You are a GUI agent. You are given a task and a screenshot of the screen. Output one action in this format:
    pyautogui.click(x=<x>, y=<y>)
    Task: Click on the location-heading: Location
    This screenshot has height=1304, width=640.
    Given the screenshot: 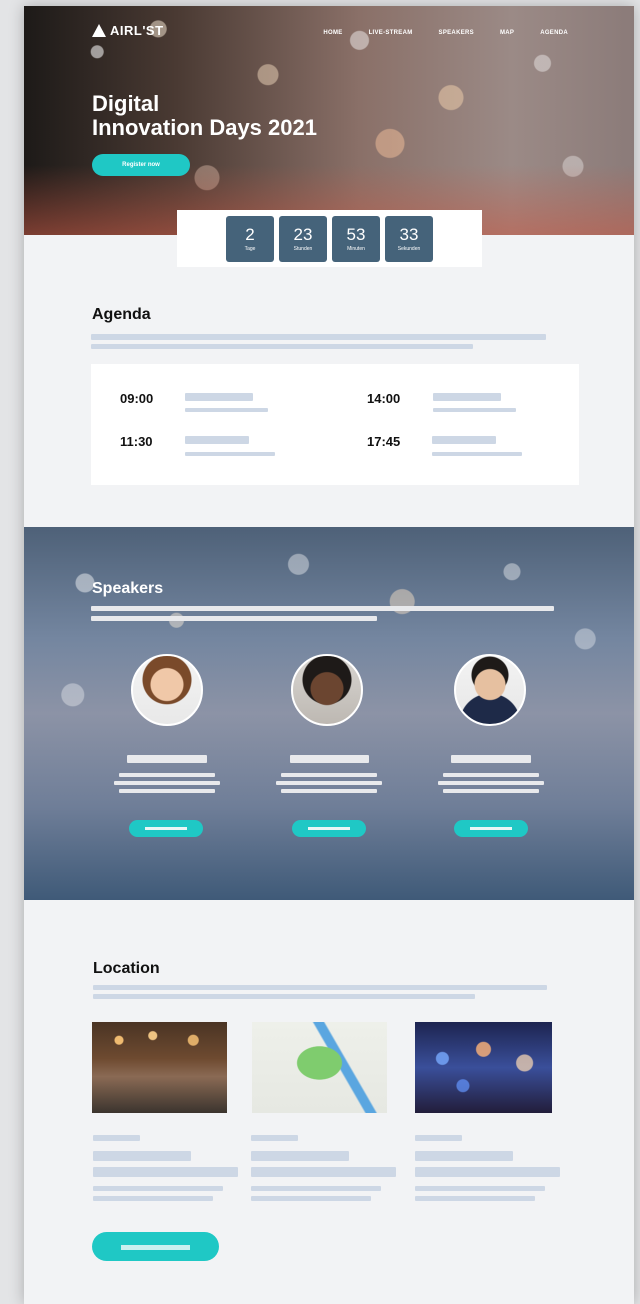 What is the action you would take?
    pyautogui.click(x=126, y=968)
    